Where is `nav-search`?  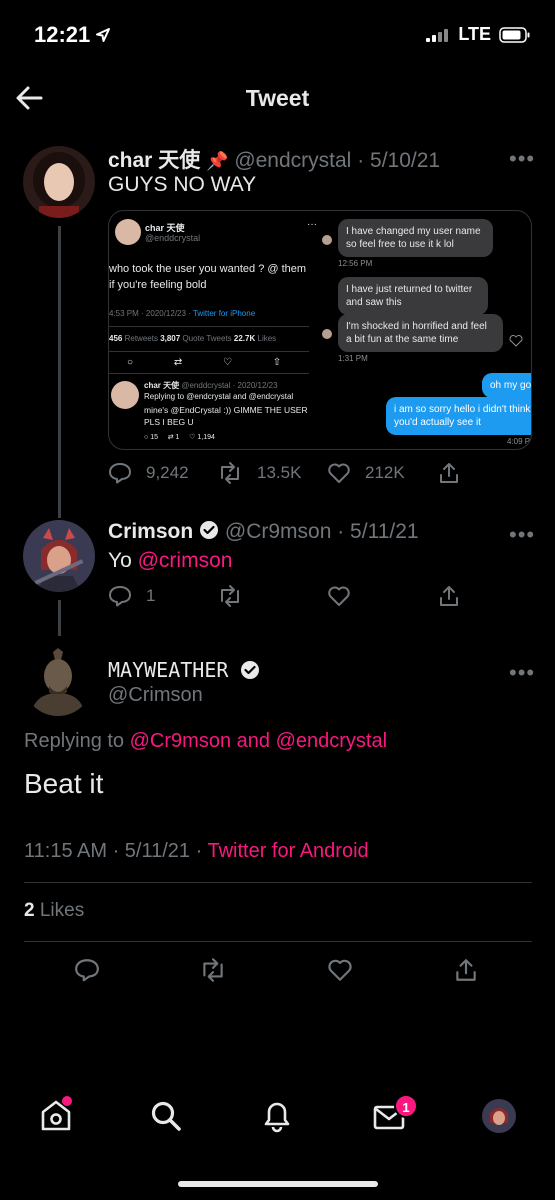 nav-search is located at coordinates (166, 1116).